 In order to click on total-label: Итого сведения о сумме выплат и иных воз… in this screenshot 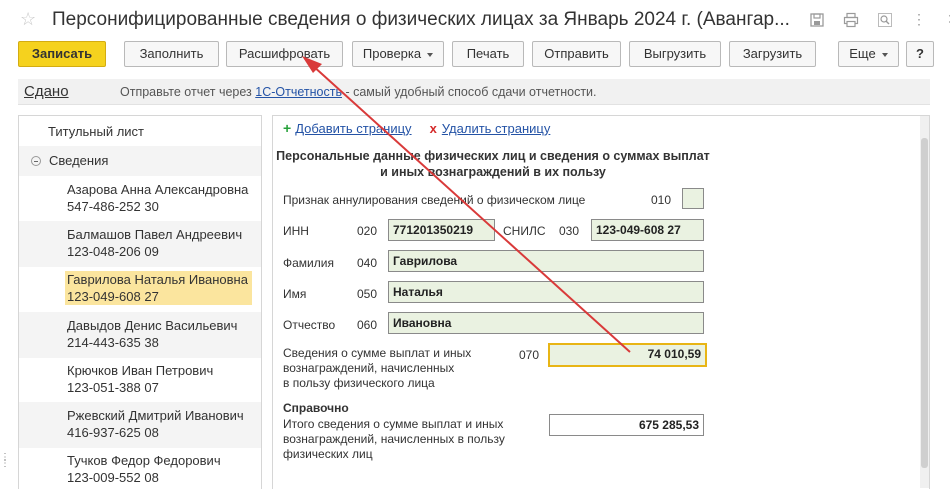, I will do `click(394, 439)`.